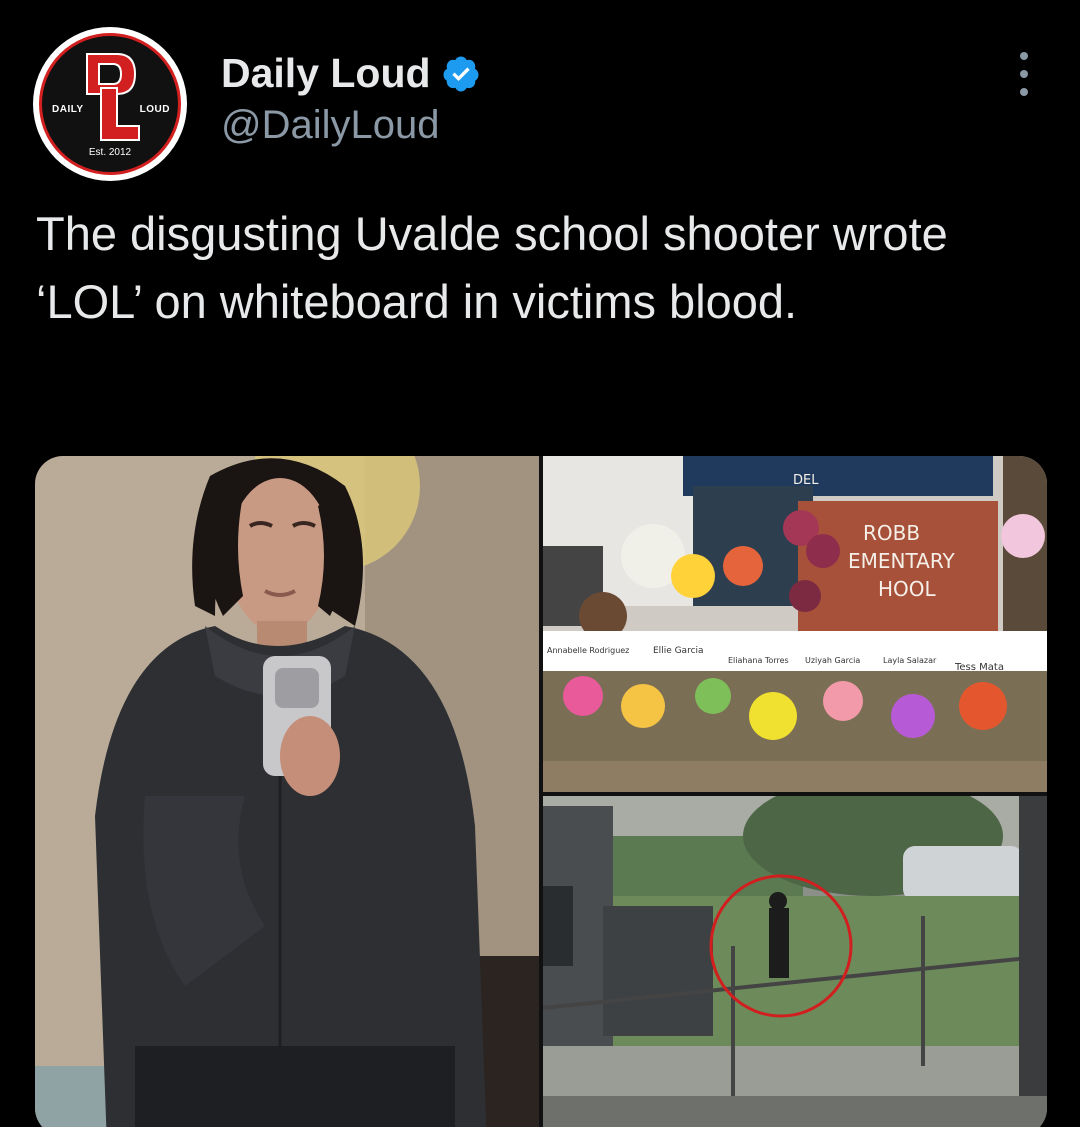 Image resolution: width=1080 pixels, height=1127 pixels. Describe the element at coordinates (326, 73) in the screenshot. I see `display-name-text: Daily Loud` at that location.